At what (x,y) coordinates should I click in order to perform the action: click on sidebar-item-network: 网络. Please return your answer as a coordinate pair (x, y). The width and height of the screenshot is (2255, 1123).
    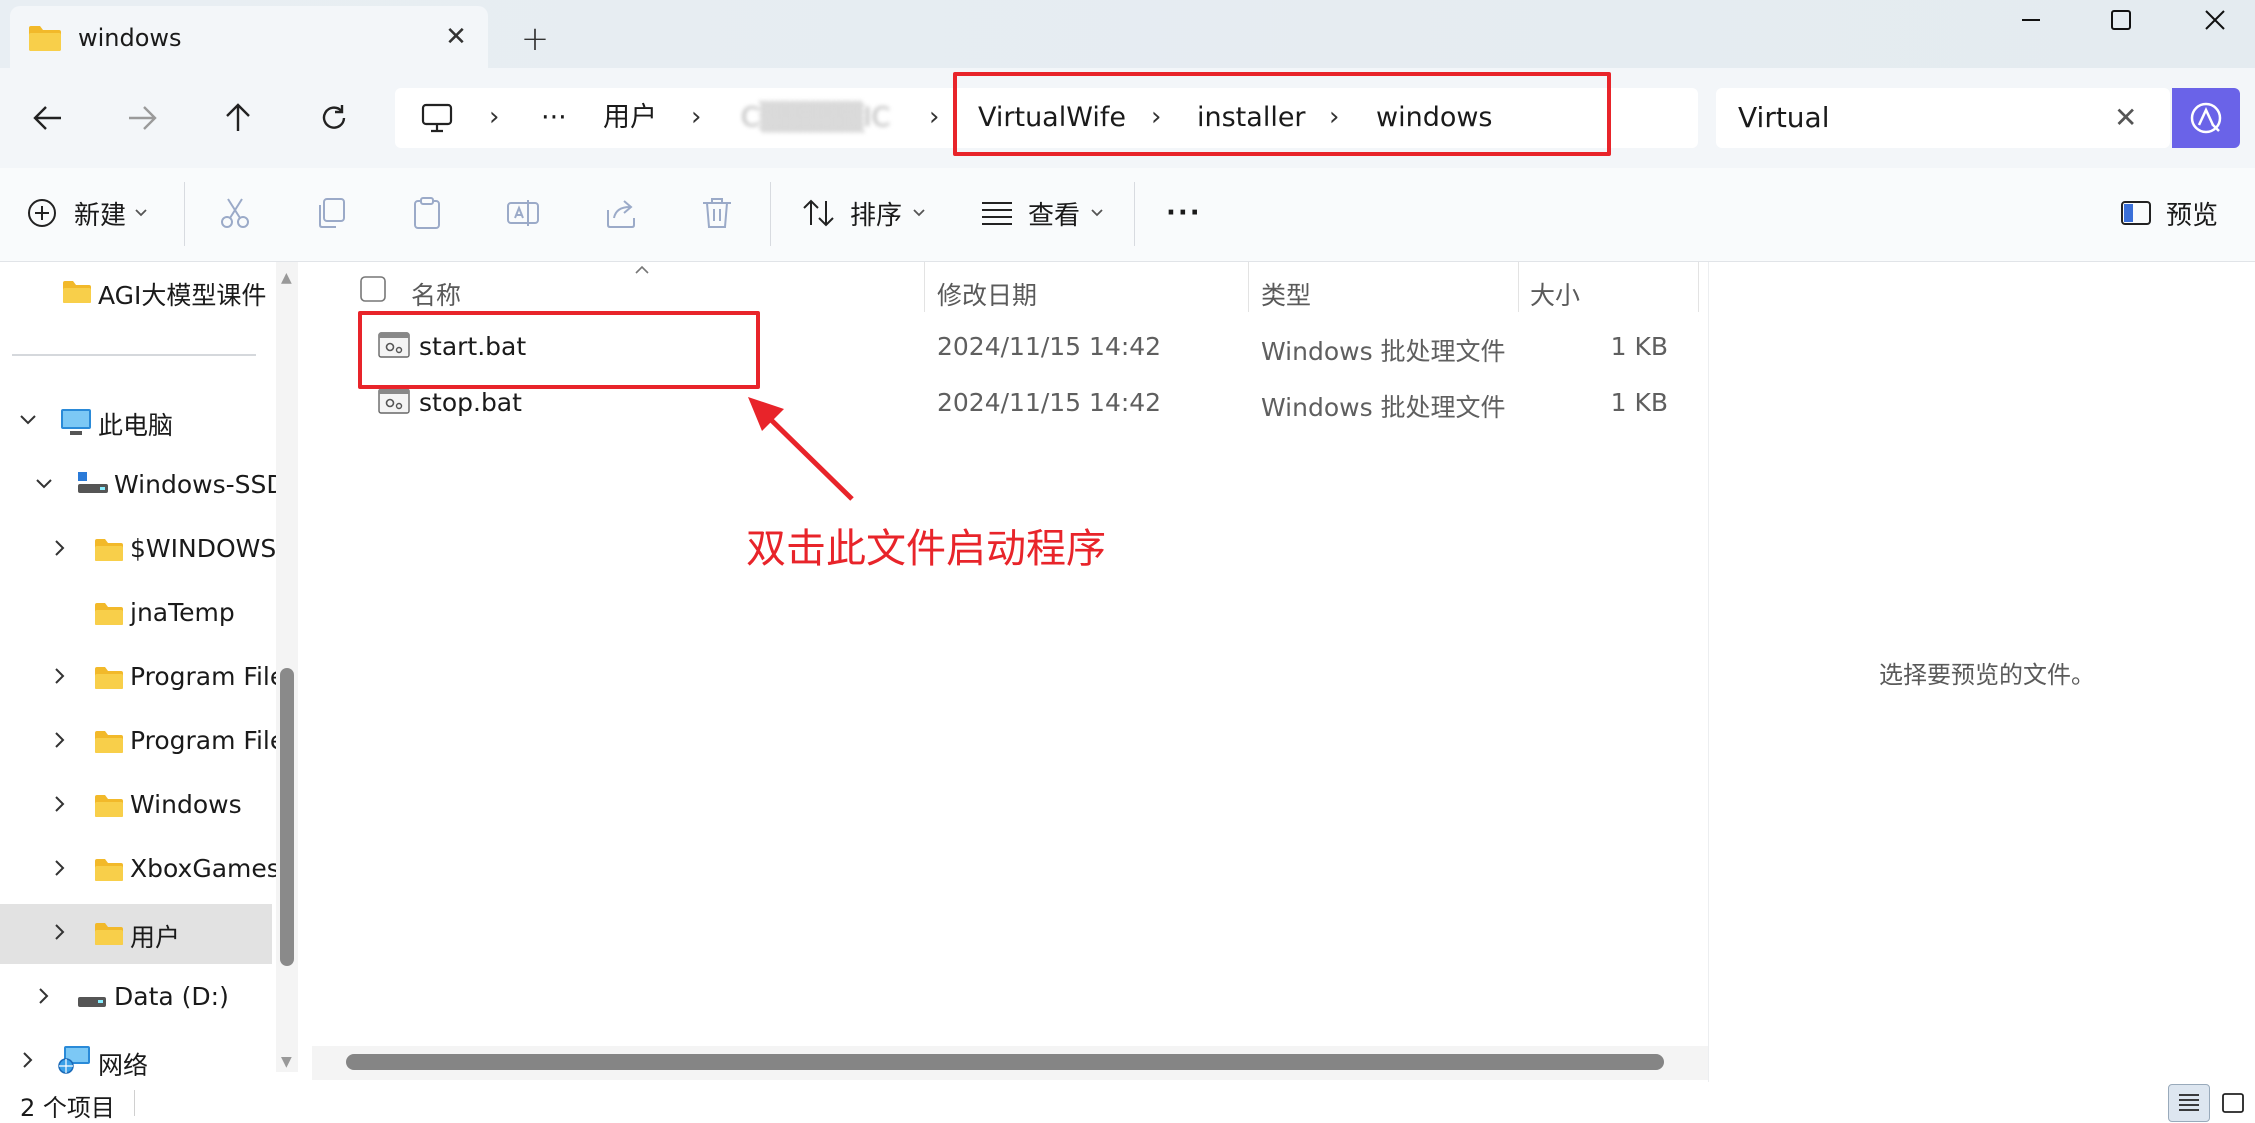
    Looking at the image, I should click on (136, 1057).